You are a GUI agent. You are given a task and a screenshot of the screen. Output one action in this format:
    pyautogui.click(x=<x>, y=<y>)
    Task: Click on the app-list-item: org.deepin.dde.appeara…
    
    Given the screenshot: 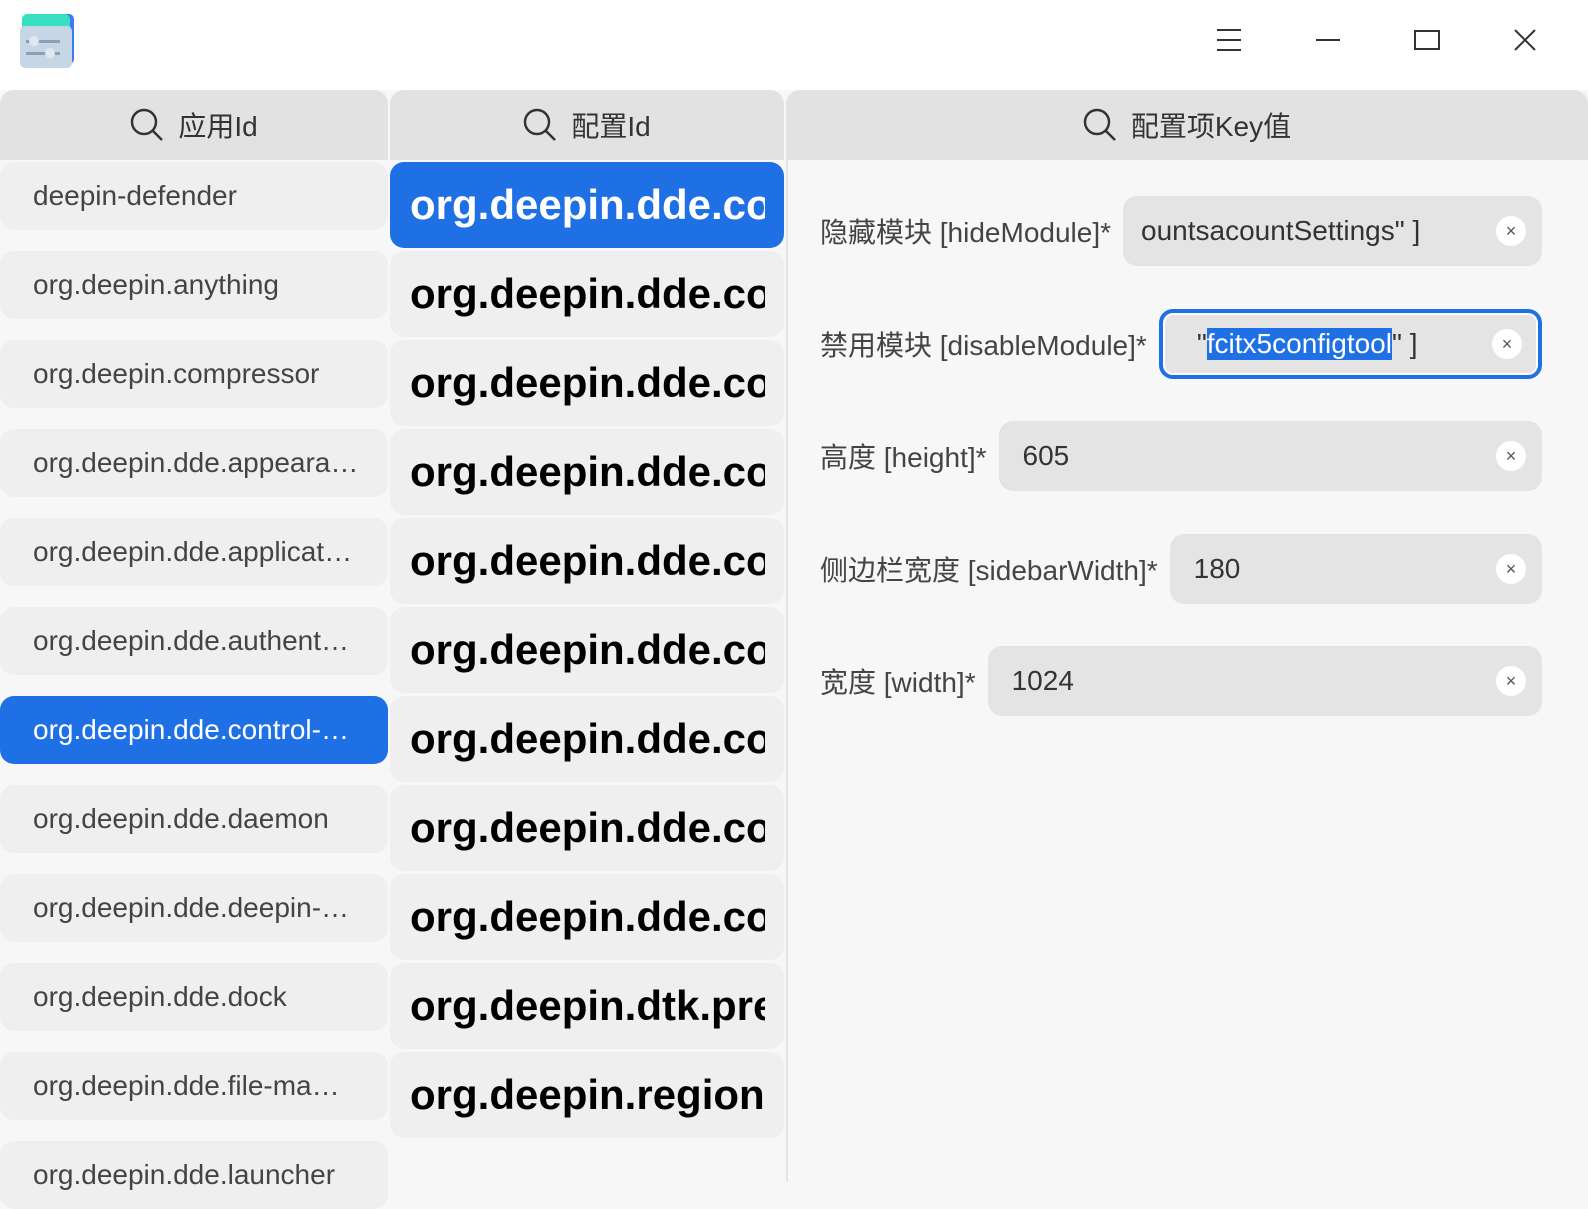 What is the action you would take?
    pyautogui.click(x=194, y=463)
    